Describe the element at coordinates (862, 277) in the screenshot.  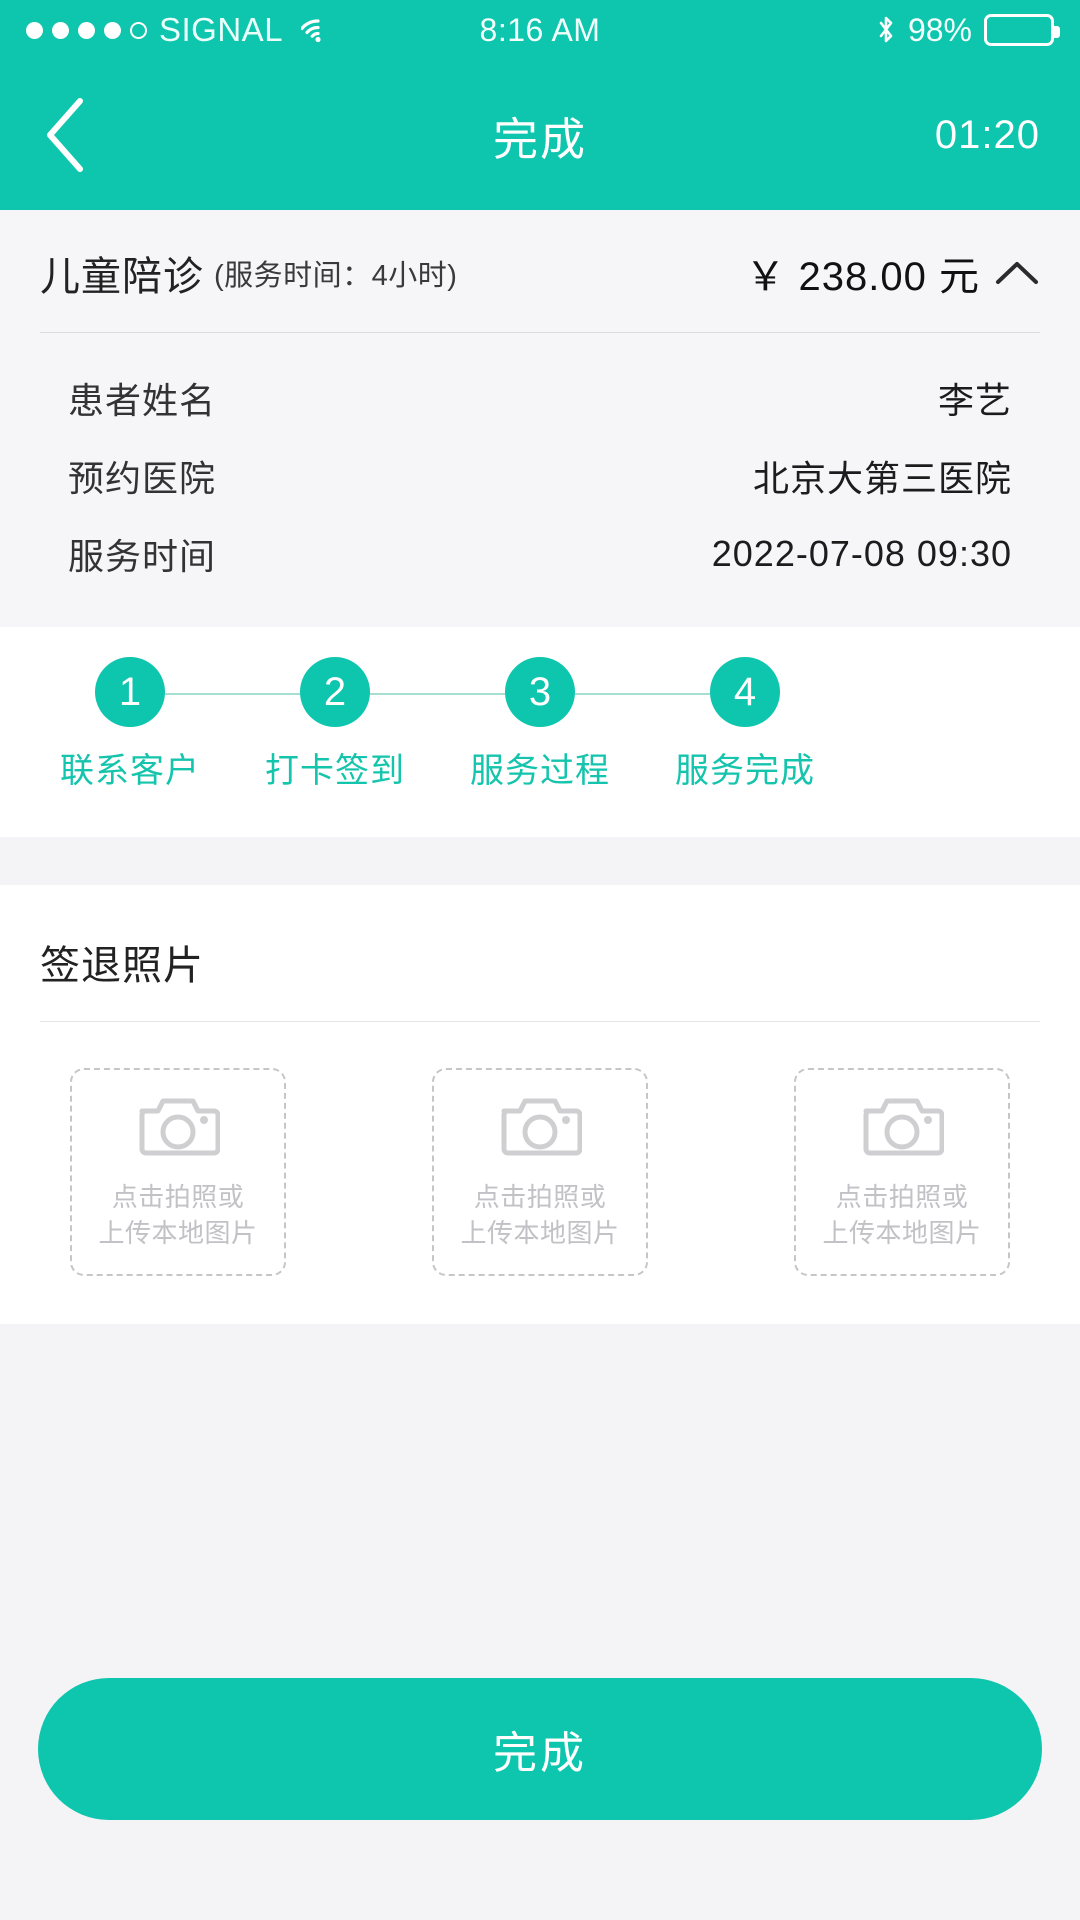
I see `order-price: ￥ 238.00 元` at that location.